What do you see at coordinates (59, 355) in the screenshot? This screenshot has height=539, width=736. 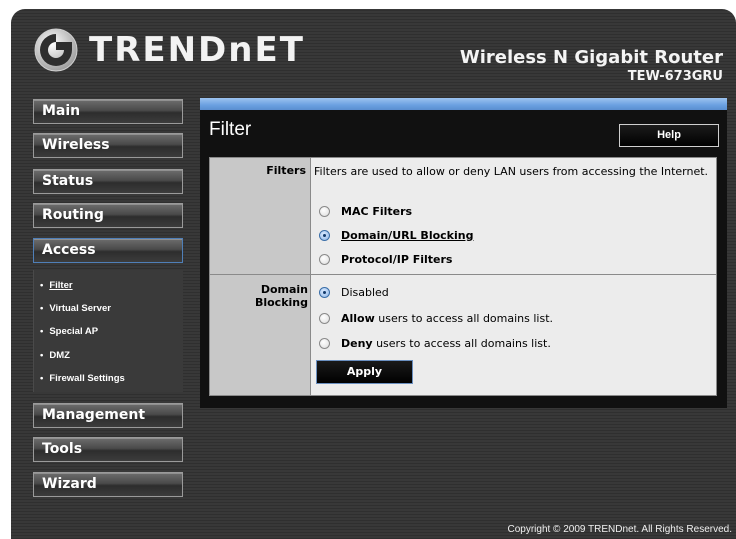 I see `submenu-item-label: DMZ` at bounding box center [59, 355].